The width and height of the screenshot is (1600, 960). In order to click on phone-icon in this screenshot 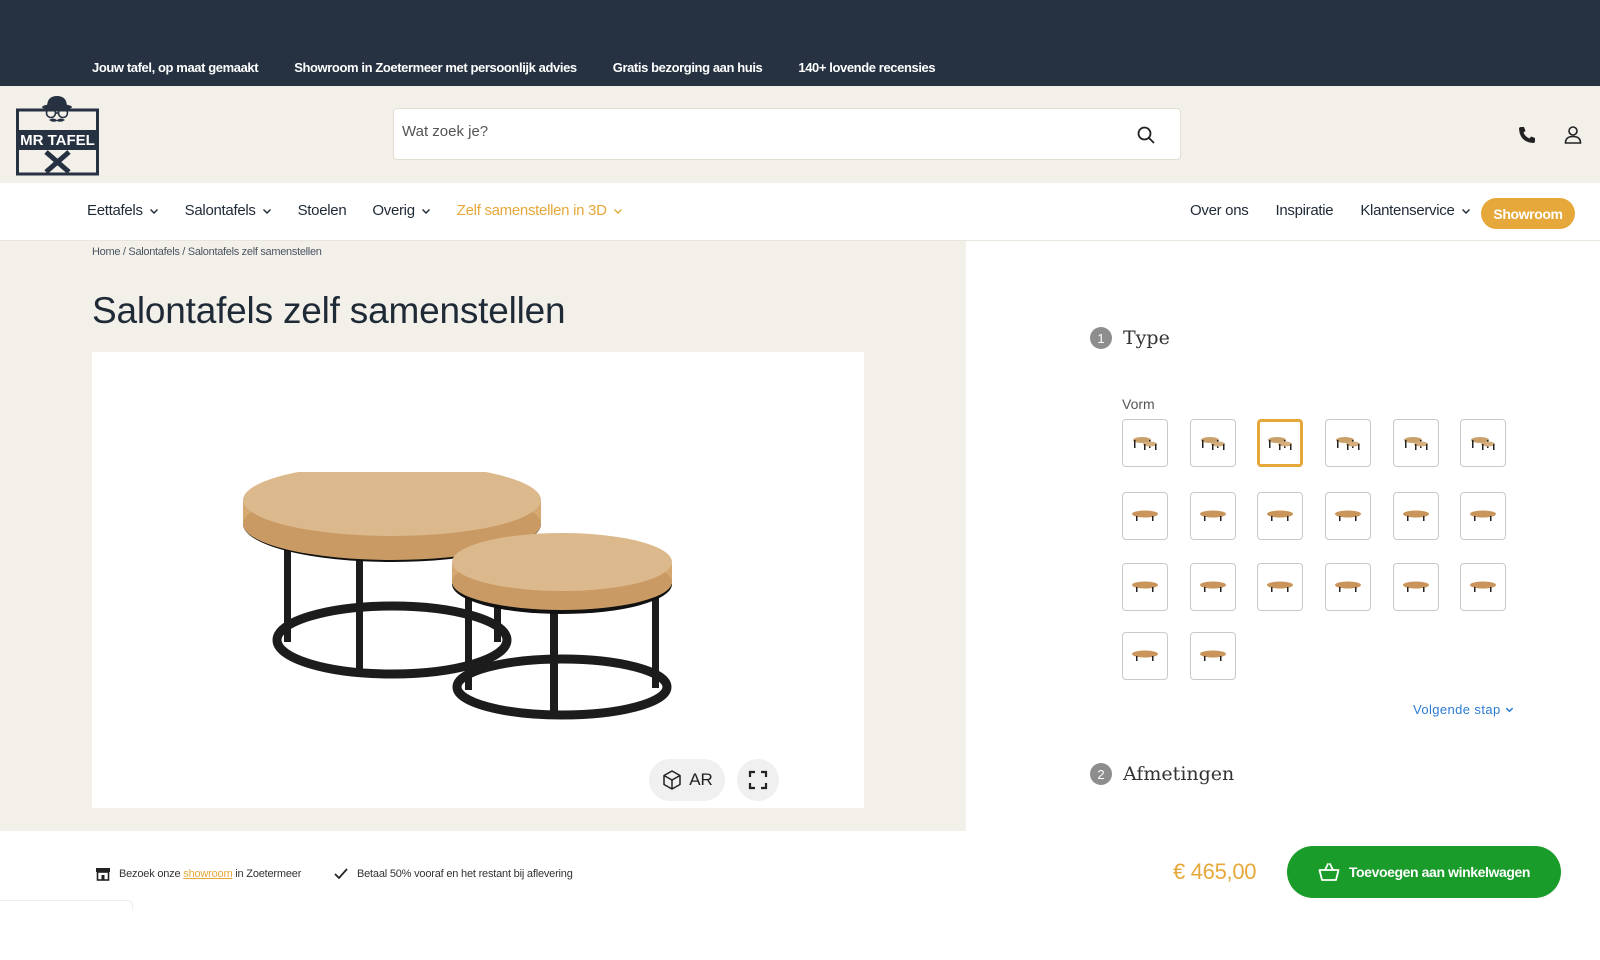, I will do `click(1527, 135)`.